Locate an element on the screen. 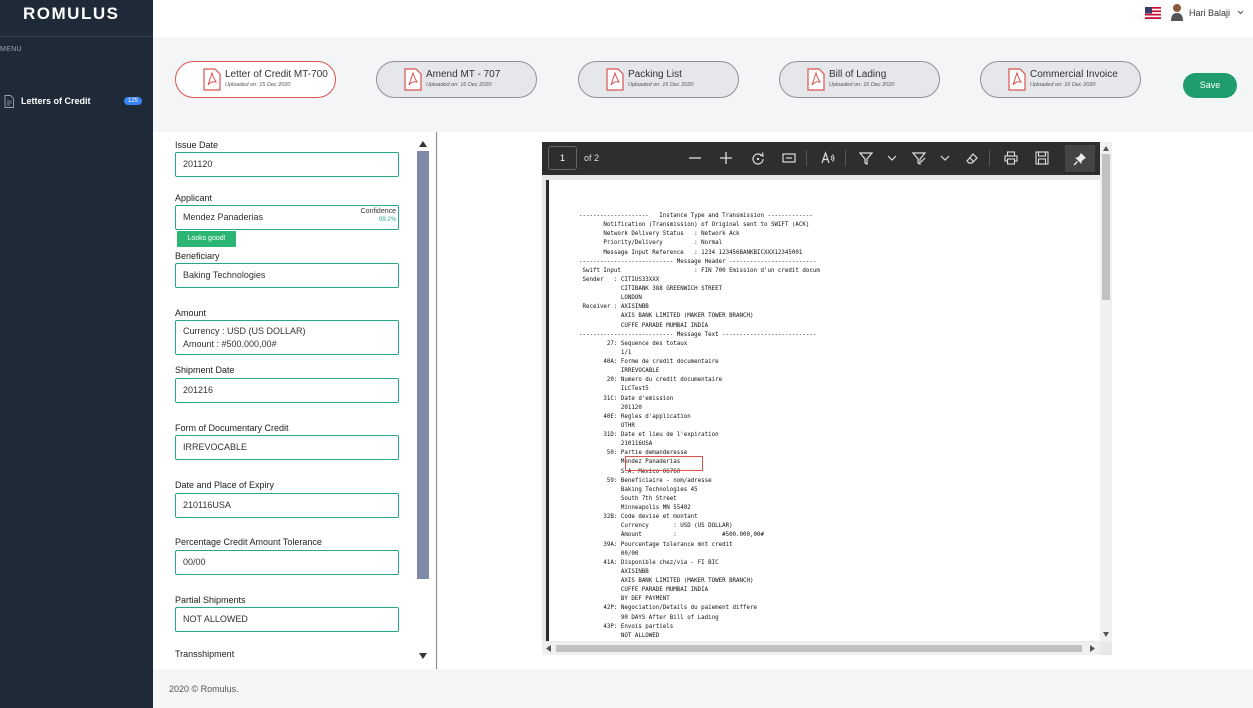  zoom-in-icon is located at coordinates (726, 158).